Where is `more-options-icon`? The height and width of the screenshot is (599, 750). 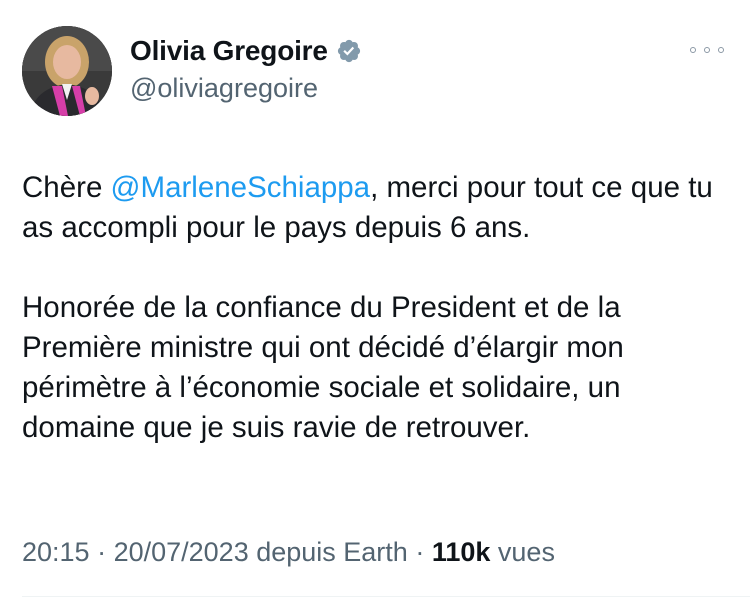
more-options-icon is located at coordinates (707, 50).